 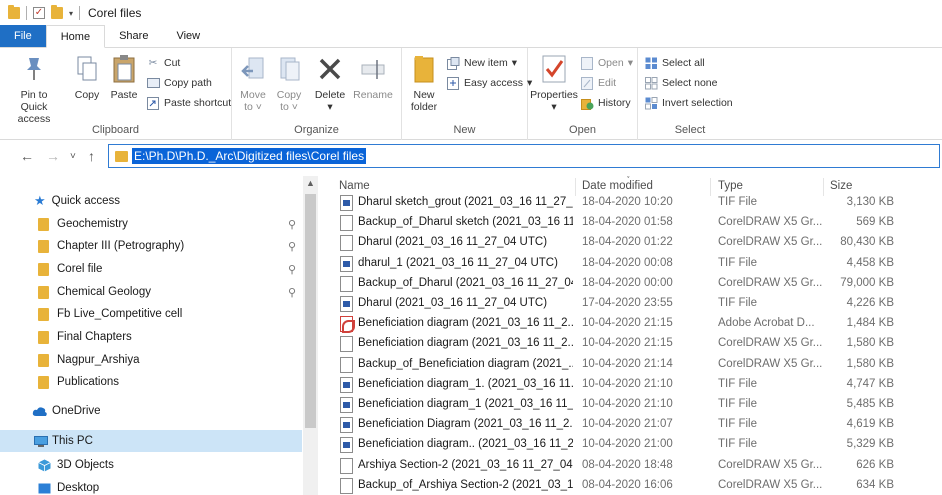 What do you see at coordinates (651, 83) in the screenshot?
I see `select-none-icon` at bounding box center [651, 83].